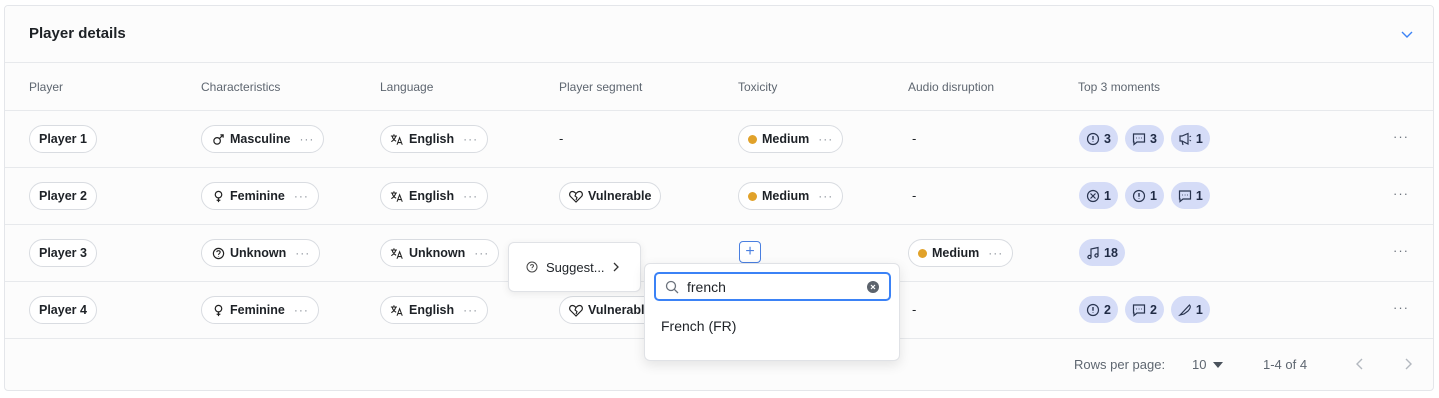  Describe the element at coordinates (1199, 364) in the screenshot. I see `rows-per-page-value: 10` at that location.